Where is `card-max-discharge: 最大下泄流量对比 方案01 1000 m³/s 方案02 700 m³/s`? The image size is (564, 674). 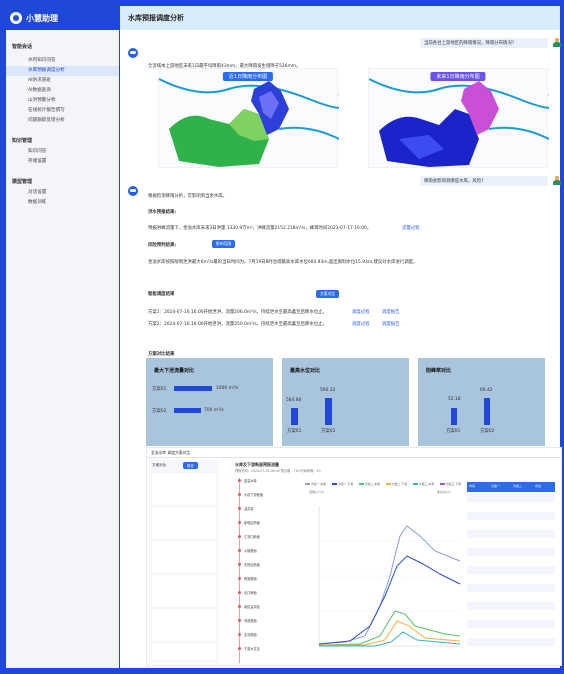
card-max-discharge: 最大下泄流量对比 方案01 1000 m³/s 方案02 700 m³/s is located at coordinates (209, 402).